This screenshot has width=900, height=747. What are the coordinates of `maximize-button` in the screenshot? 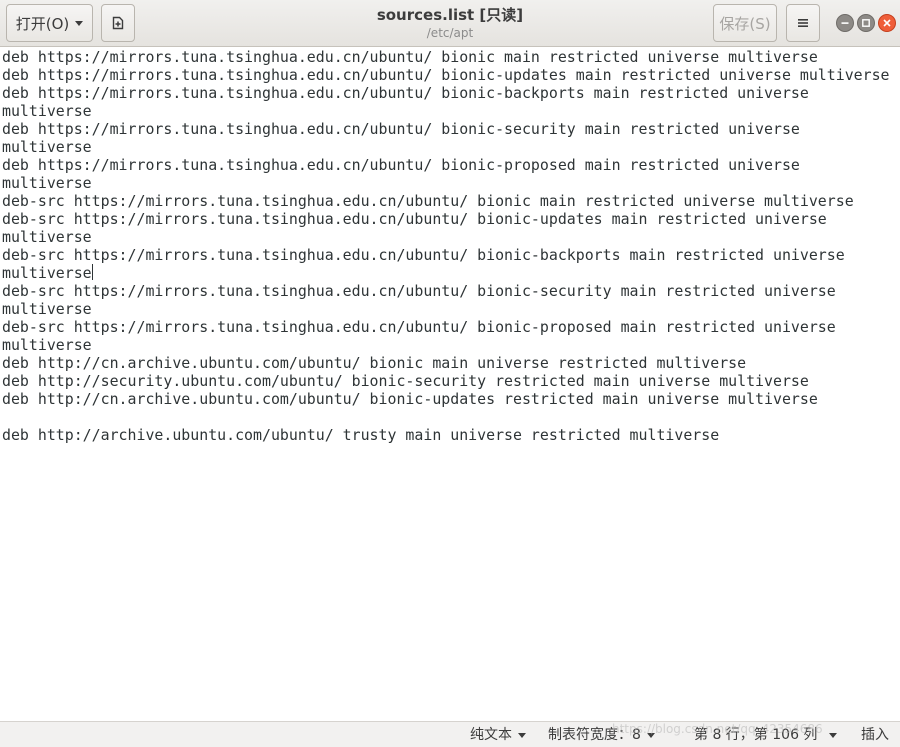 It's located at (866, 23).